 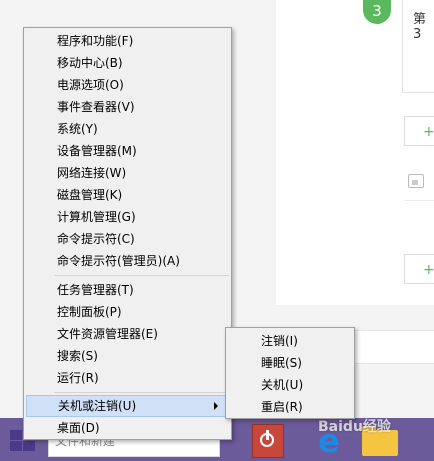 I want to click on submenu-item-shutdown: 关机(U), so click(x=290, y=385).